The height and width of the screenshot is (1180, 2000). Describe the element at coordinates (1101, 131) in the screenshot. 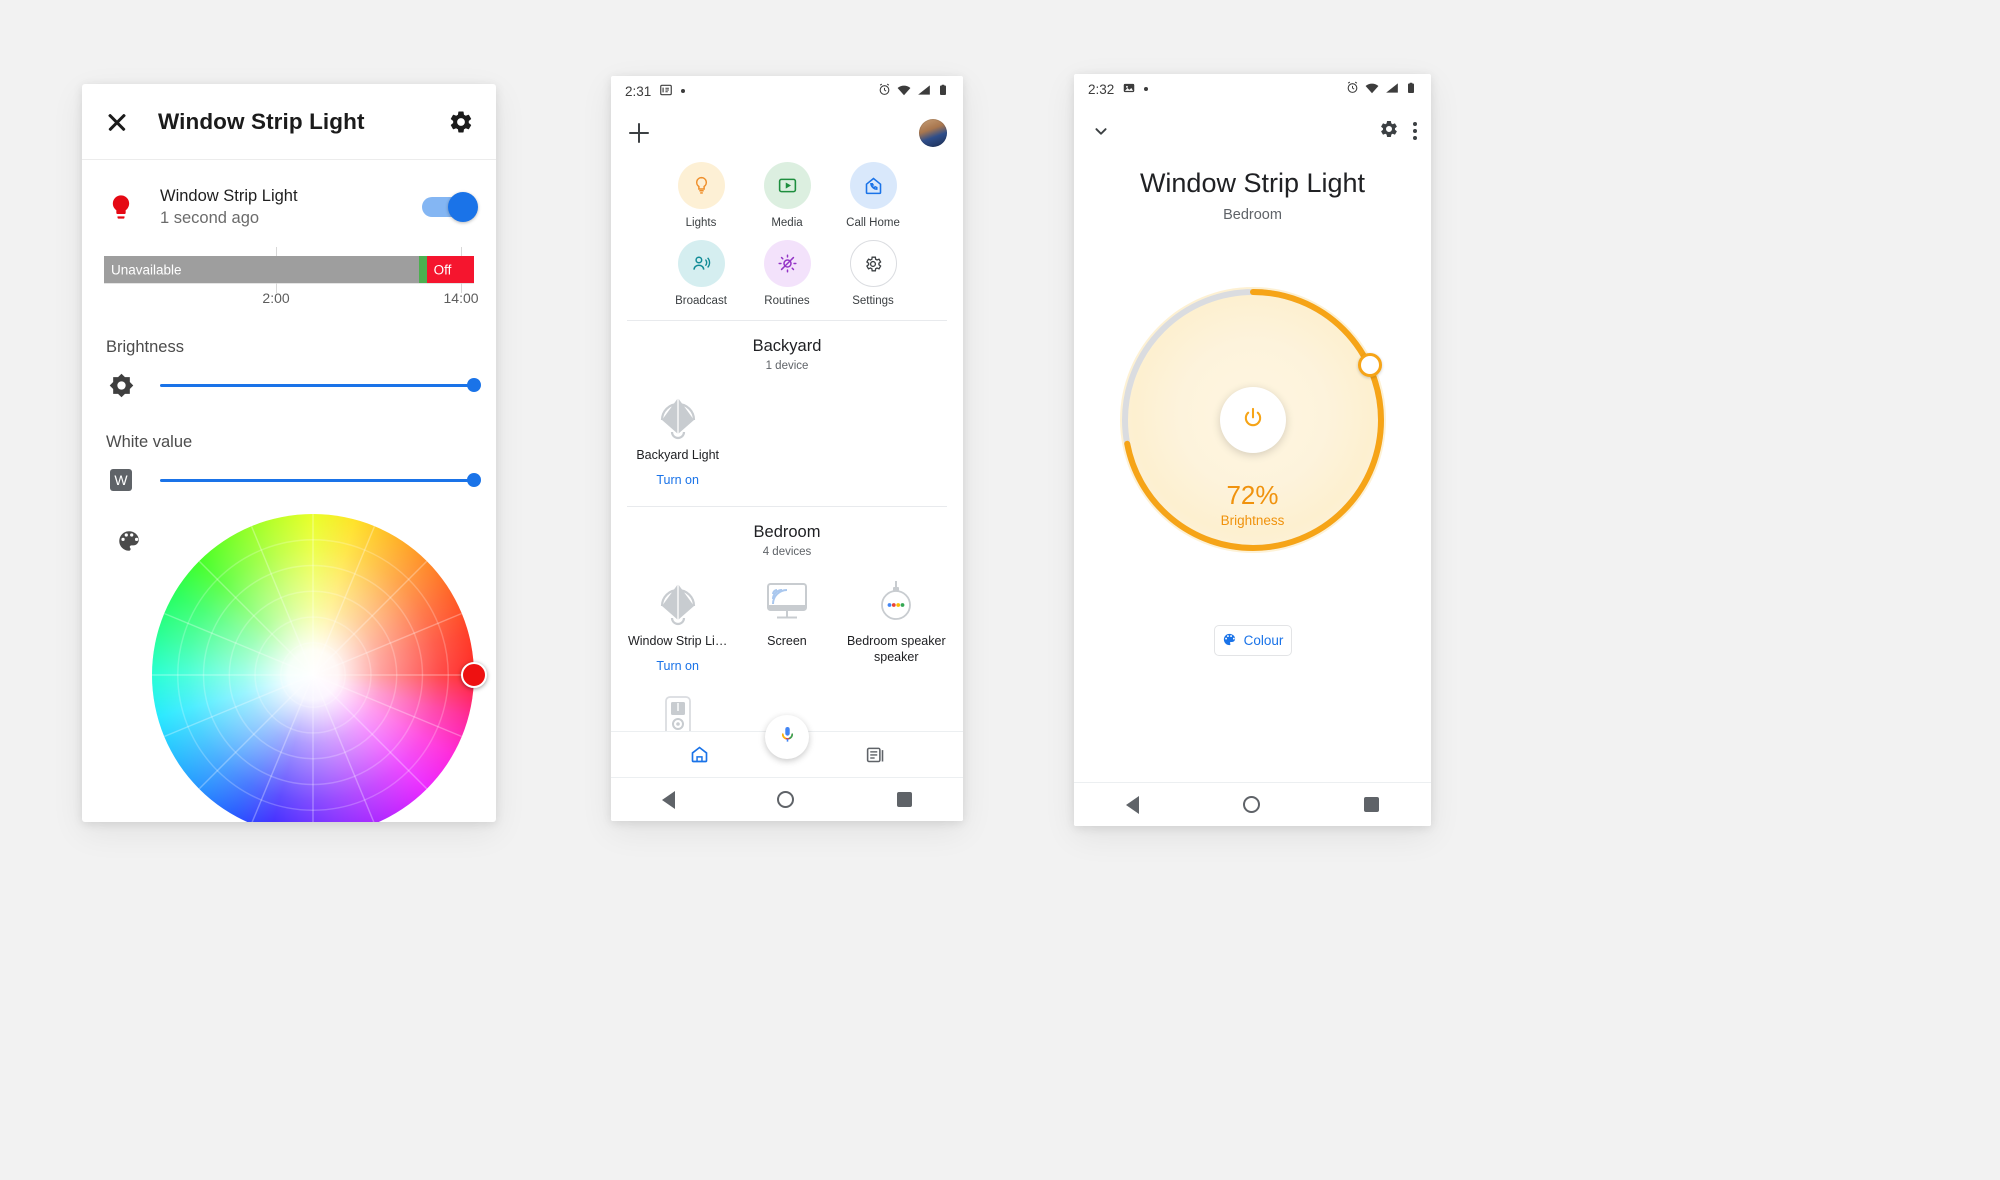

I see `chevron-down-icon` at that location.